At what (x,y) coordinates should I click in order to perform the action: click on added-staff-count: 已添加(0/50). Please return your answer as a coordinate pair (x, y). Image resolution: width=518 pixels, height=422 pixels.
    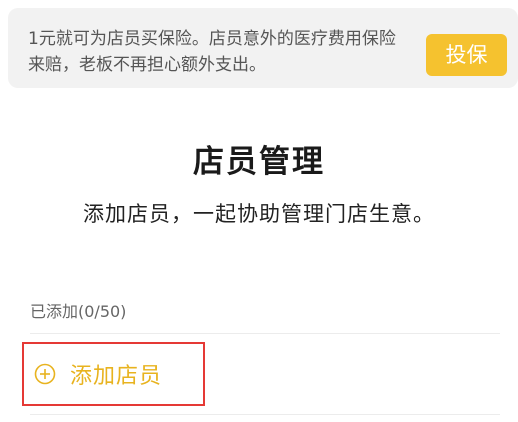
    Looking at the image, I should click on (78, 311).